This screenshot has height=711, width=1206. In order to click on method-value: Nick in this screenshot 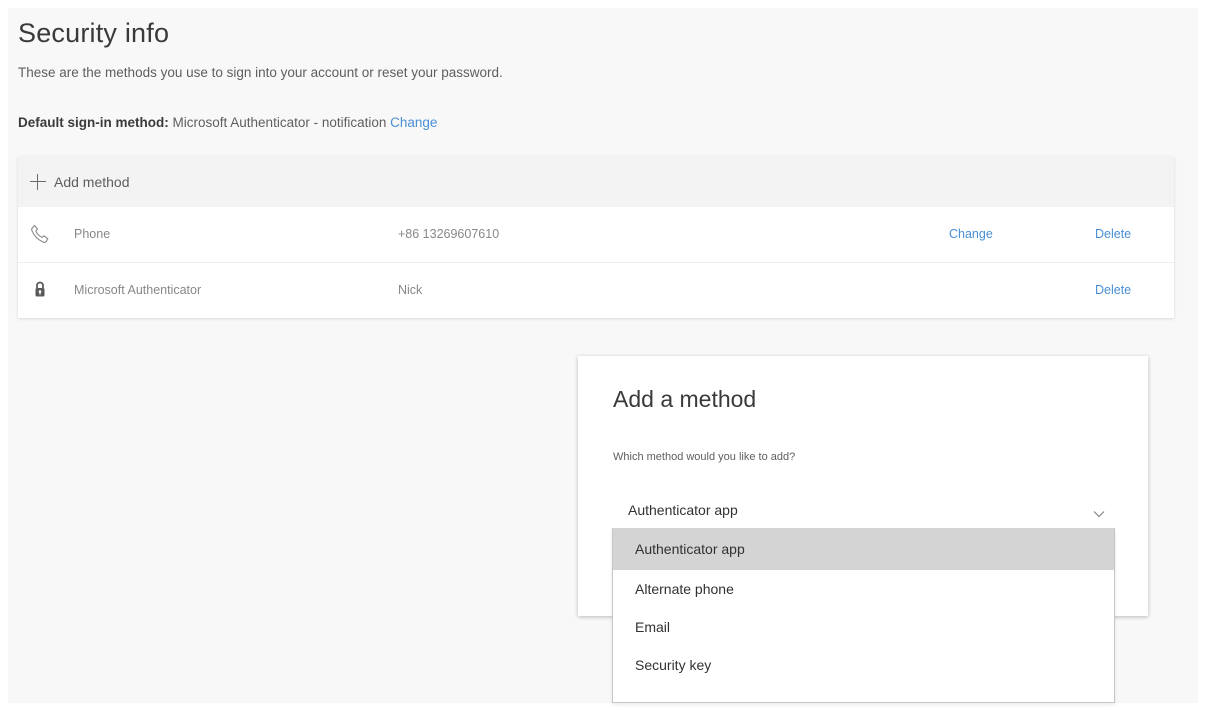, I will do `click(410, 290)`.